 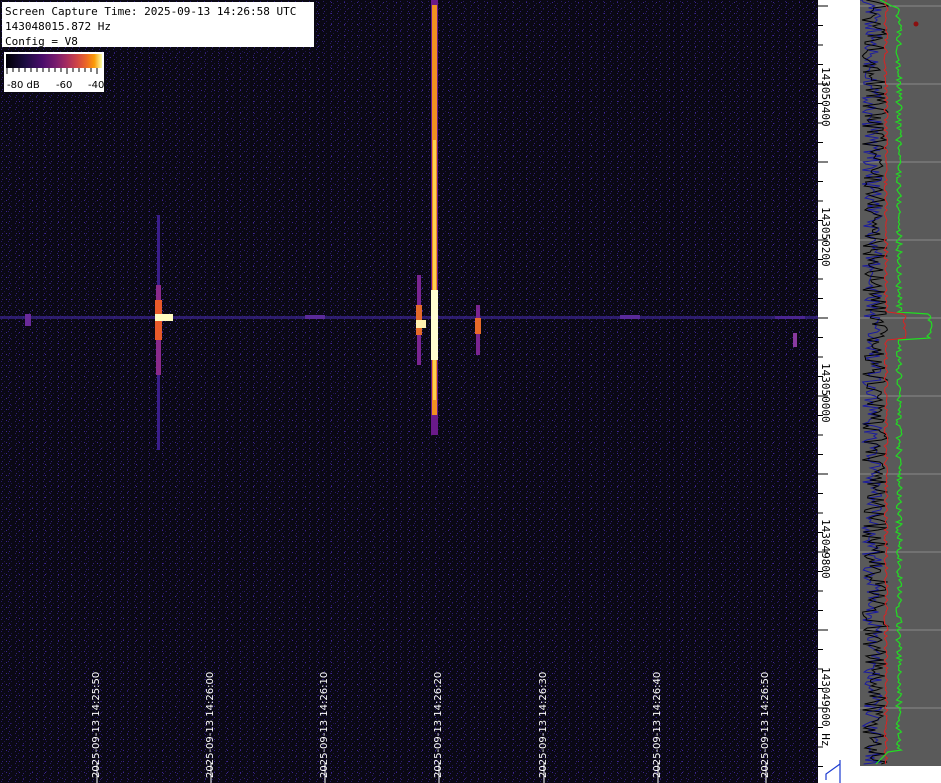 What do you see at coordinates (64, 85) in the screenshot?
I see `colorbar-label-mid: -60` at bounding box center [64, 85].